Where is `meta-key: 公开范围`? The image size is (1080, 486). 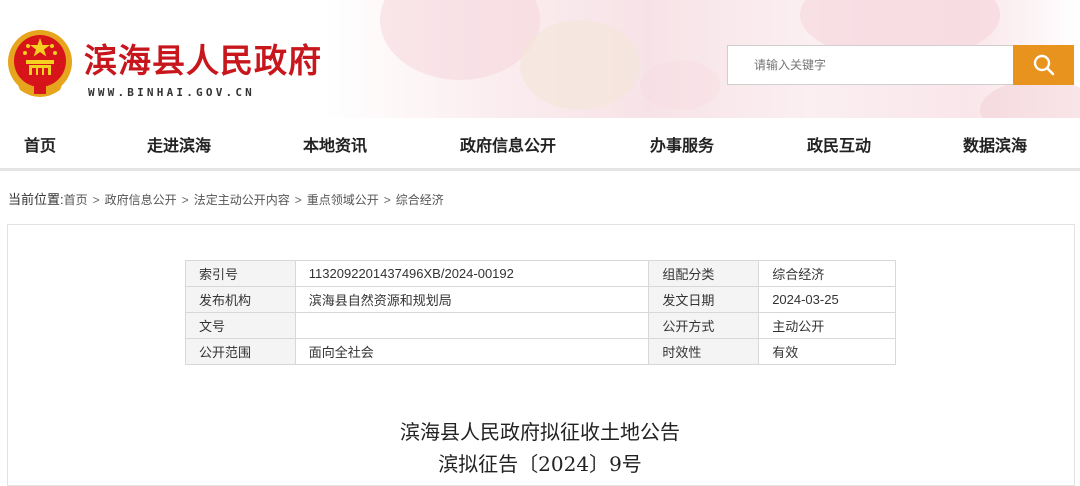
meta-key: 公开范围 is located at coordinates (240, 351).